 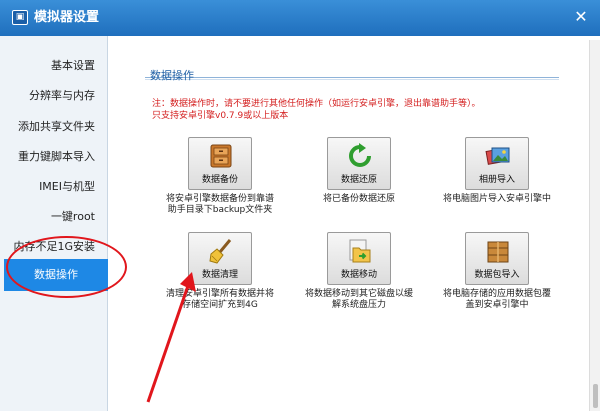 What do you see at coordinates (220, 116) in the screenshot?
I see `notice-line-2: 只支持安卓引擎v0.7.9或以上版本` at bounding box center [220, 116].